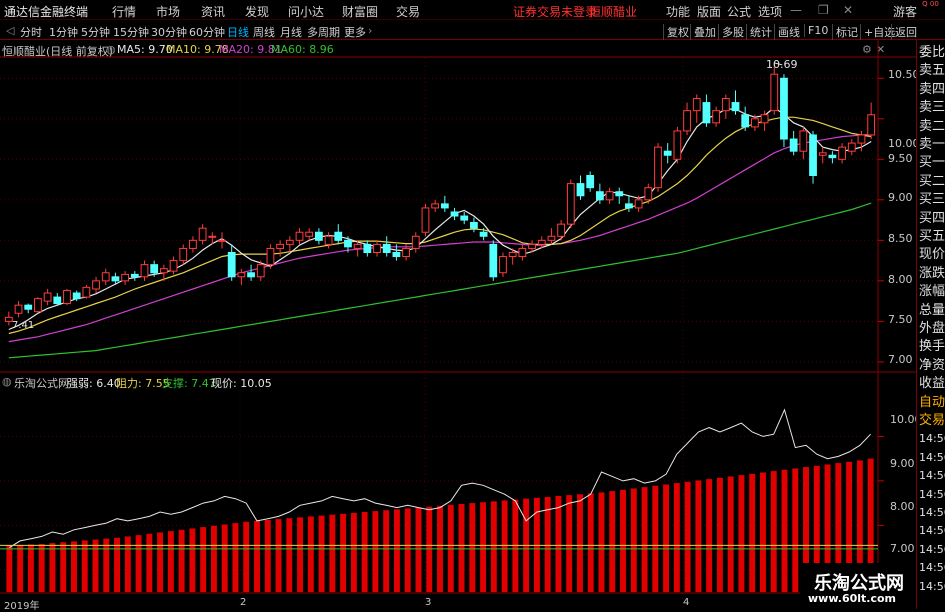  I want to click on tab-1min: 1分钟, so click(63, 32).